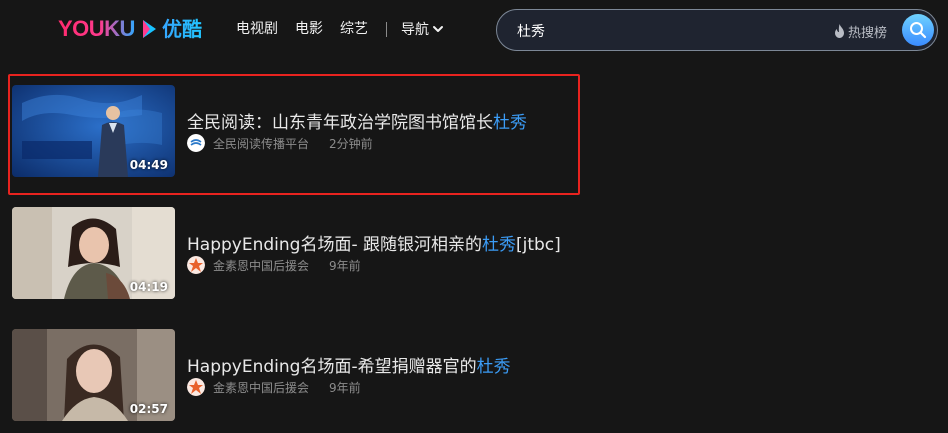  Describe the element at coordinates (93, 375) in the screenshot. I see `video-thumbnail: 02:57` at that location.